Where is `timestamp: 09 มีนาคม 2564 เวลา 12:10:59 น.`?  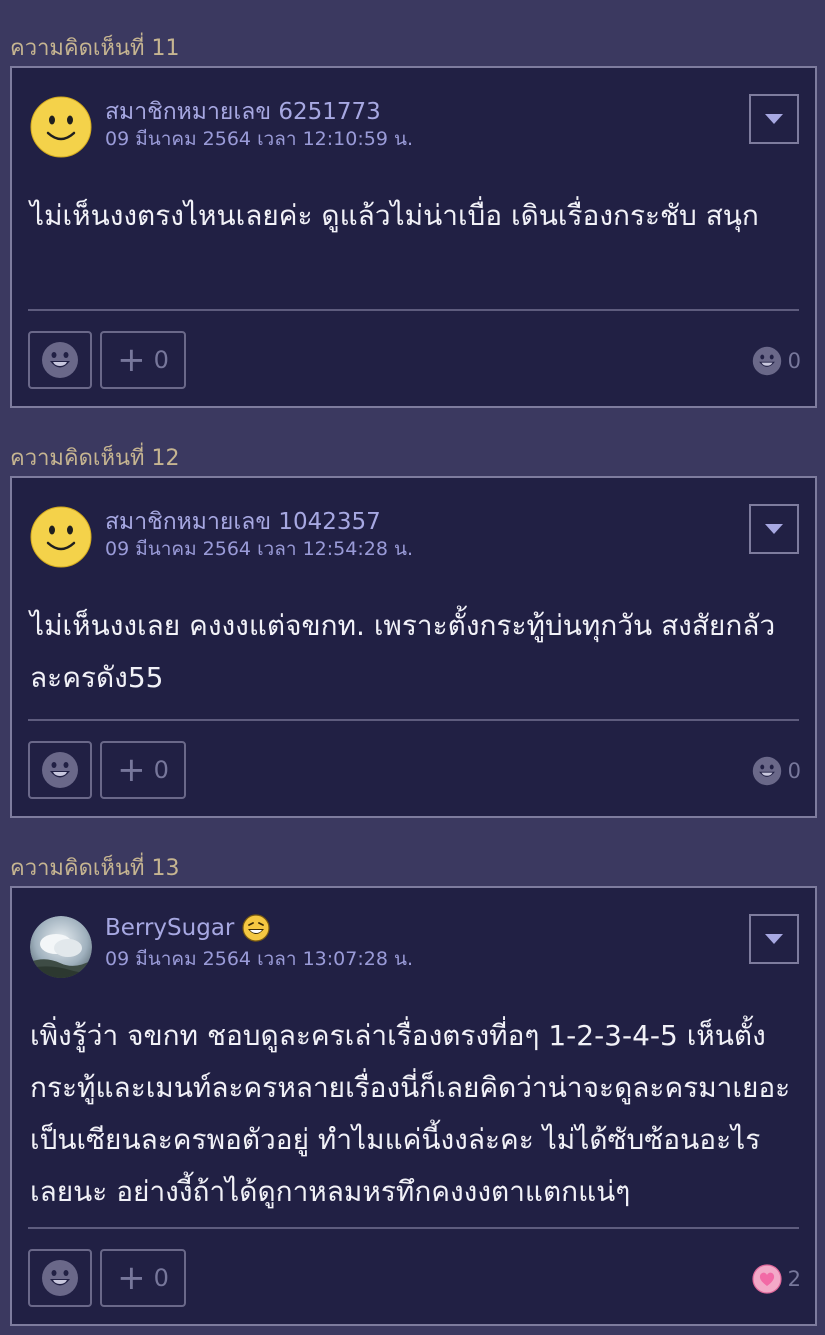
timestamp: 09 มีนาคม 2564 เวลา 12:10:59 น. is located at coordinates (259, 139).